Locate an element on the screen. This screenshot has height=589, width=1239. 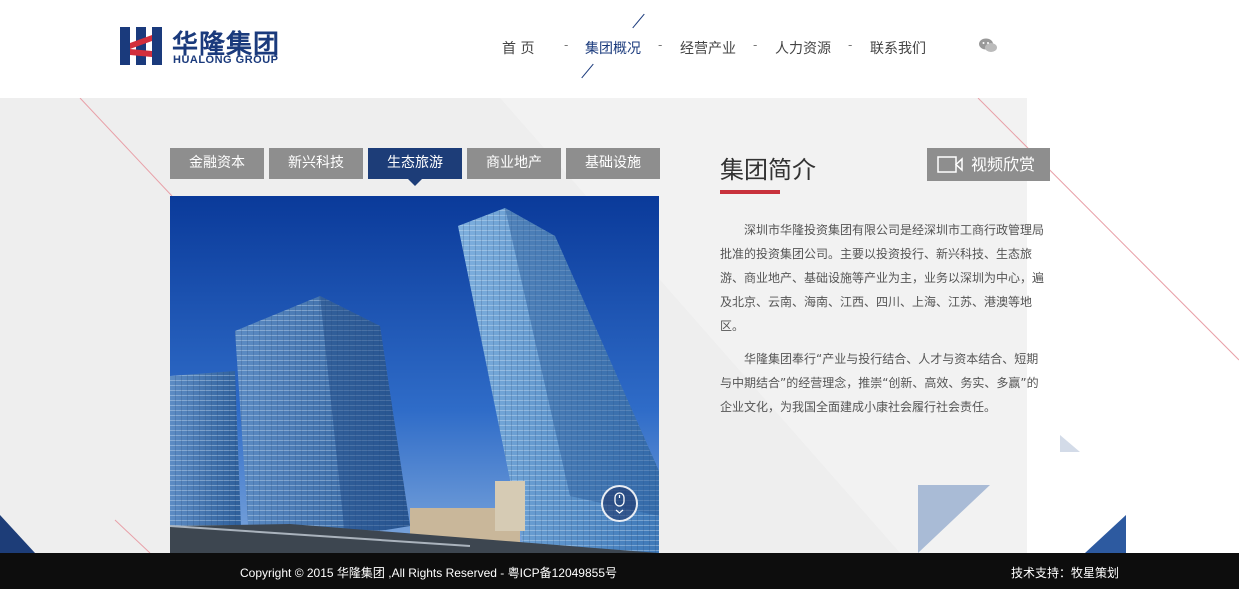
wechat-icon is located at coordinates (988, 45).